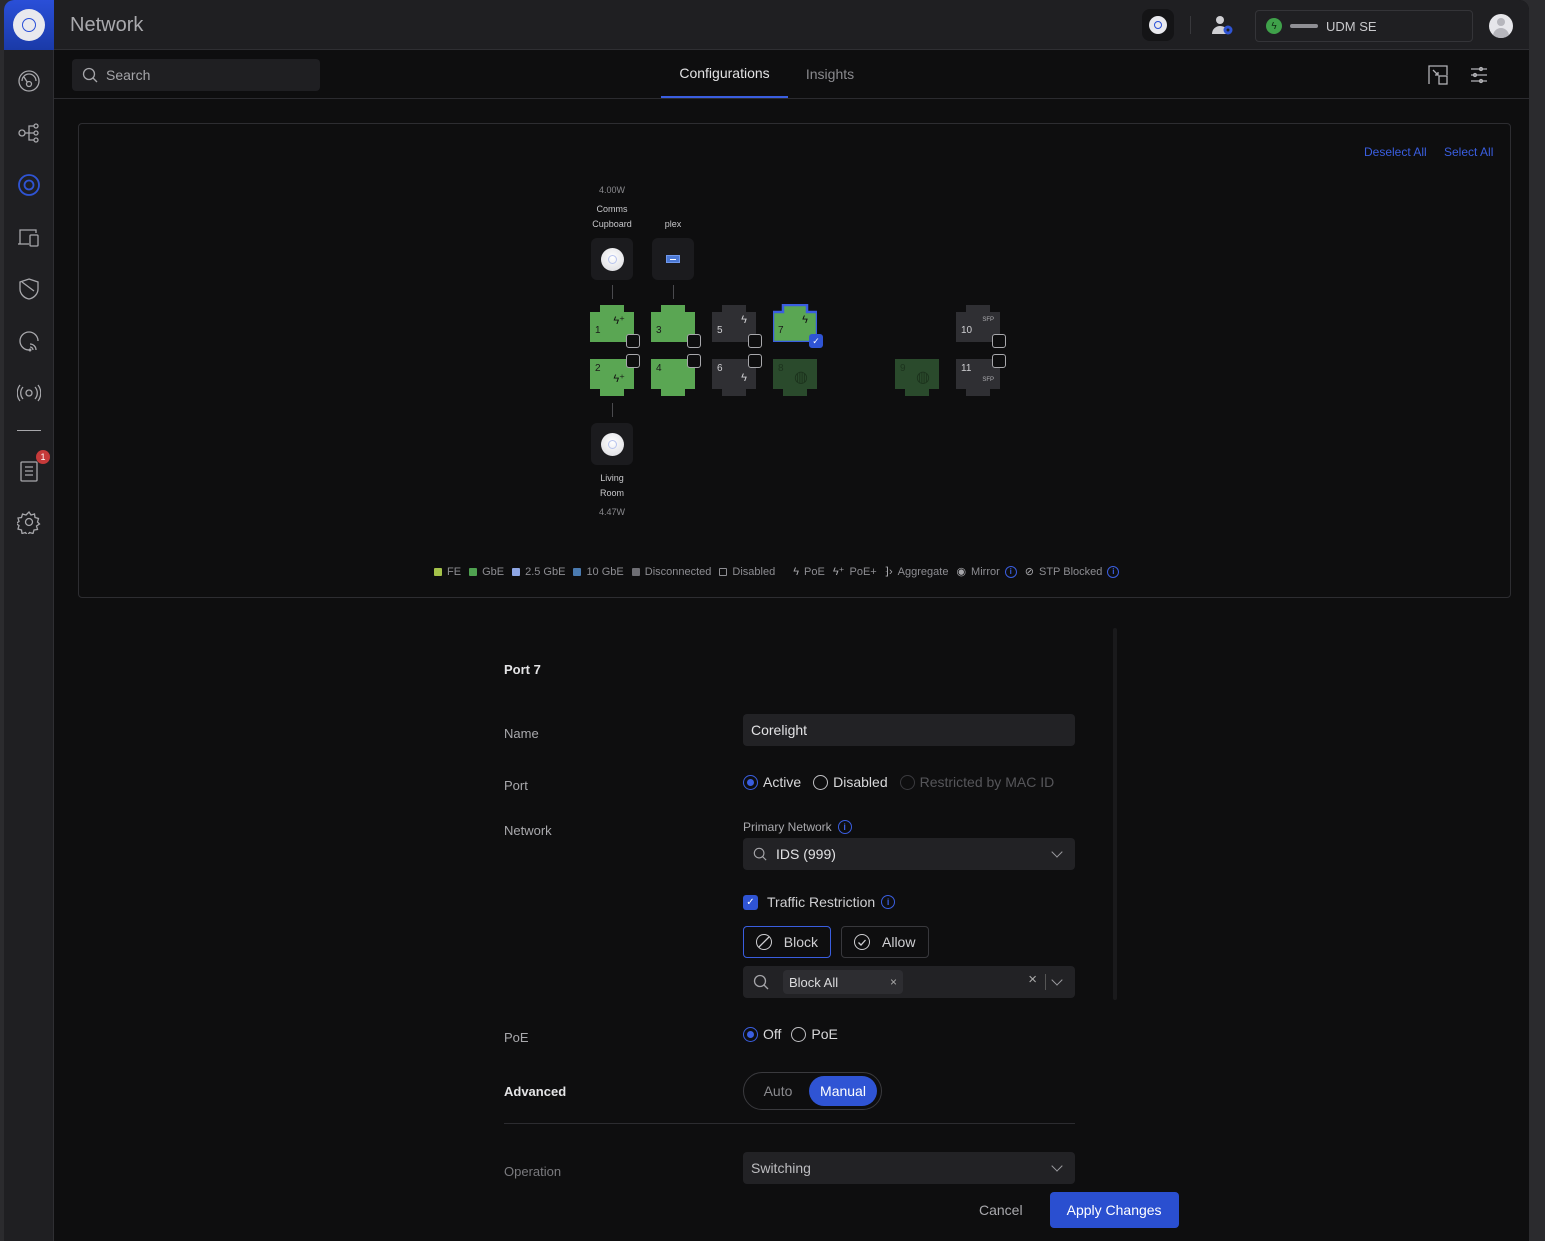 The image size is (1545, 1241). I want to click on device-label: Living Room, so click(611, 485).